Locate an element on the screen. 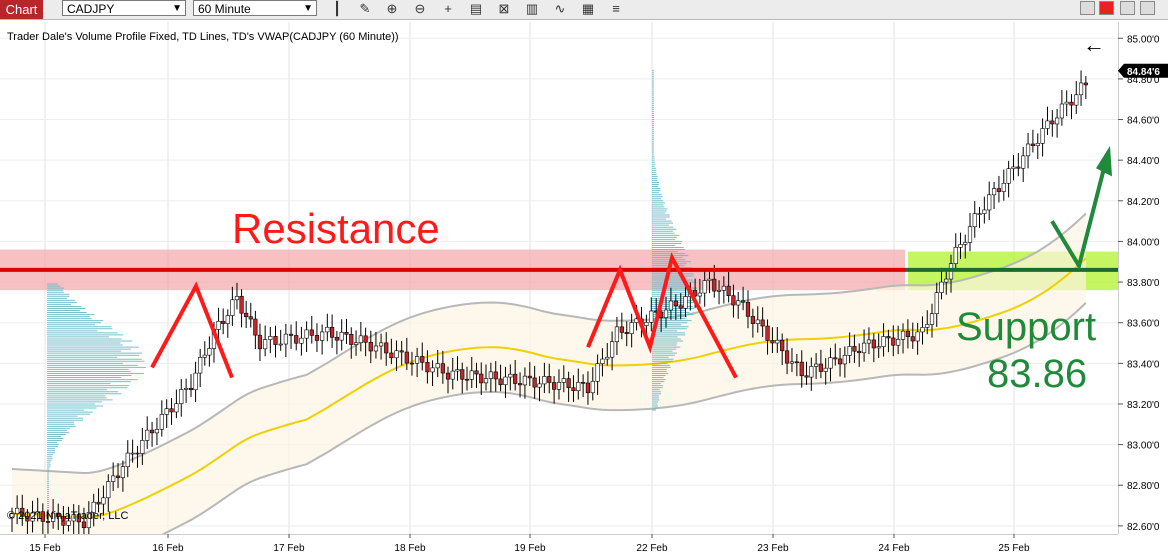  x-tick-label: 23 Feb is located at coordinates (773, 548).